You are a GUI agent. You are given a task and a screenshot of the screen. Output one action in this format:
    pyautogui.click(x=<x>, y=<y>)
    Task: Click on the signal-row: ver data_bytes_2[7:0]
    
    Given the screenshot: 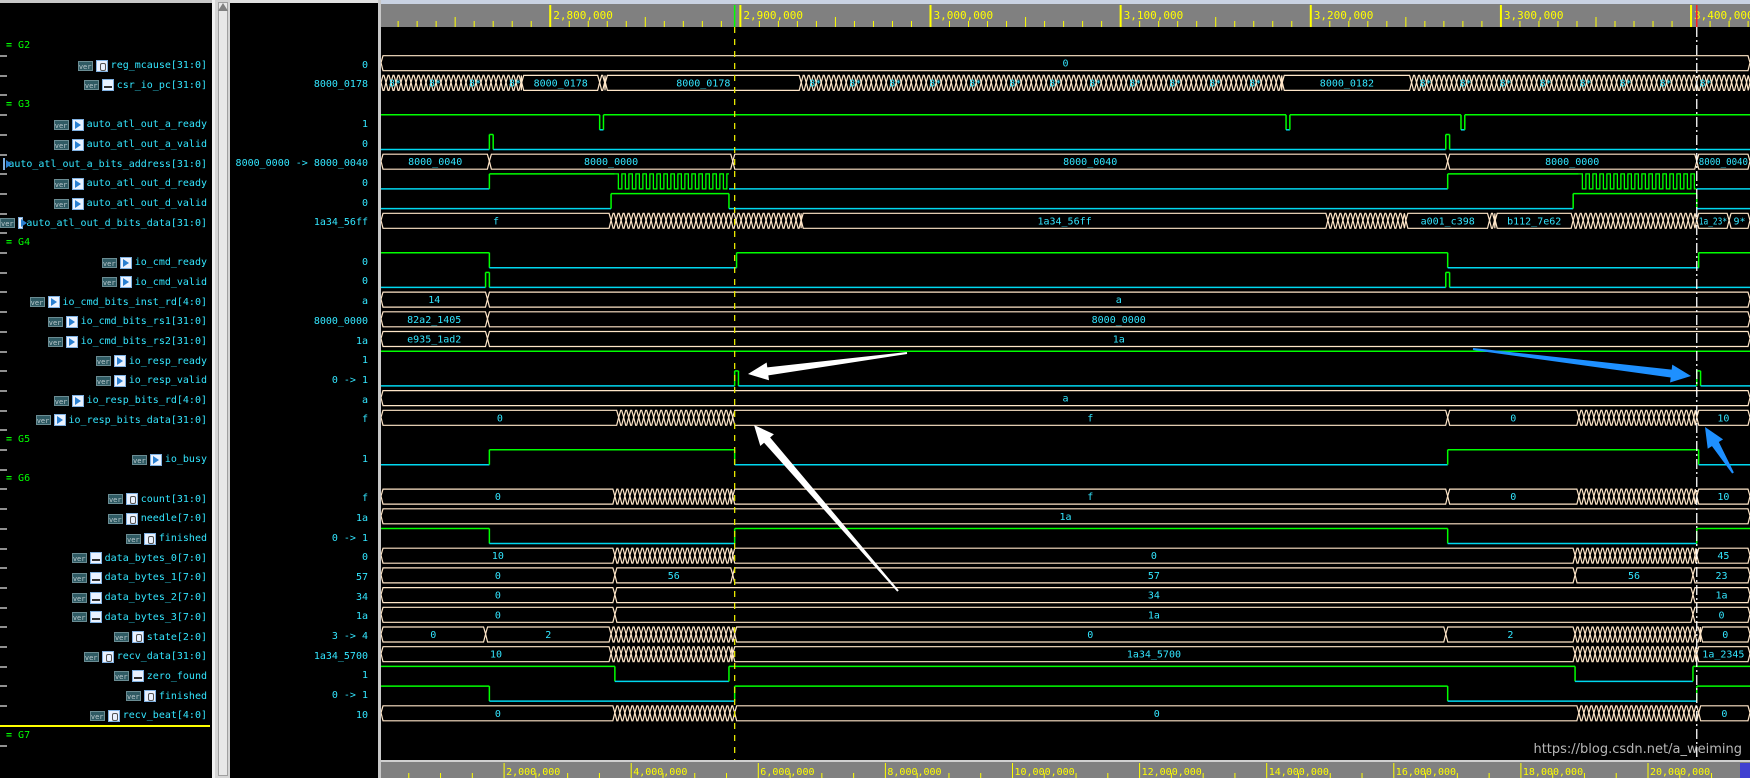 What is the action you would take?
    pyautogui.click(x=103, y=598)
    